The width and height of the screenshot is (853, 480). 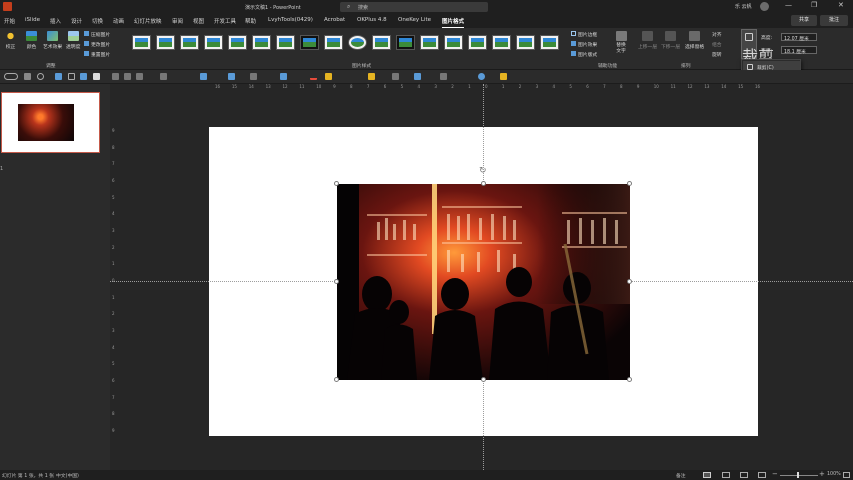 What do you see at coordinates (76, 21) in the screenshot?
I see `tab-design: 设计` at bounding box center [76, 21].